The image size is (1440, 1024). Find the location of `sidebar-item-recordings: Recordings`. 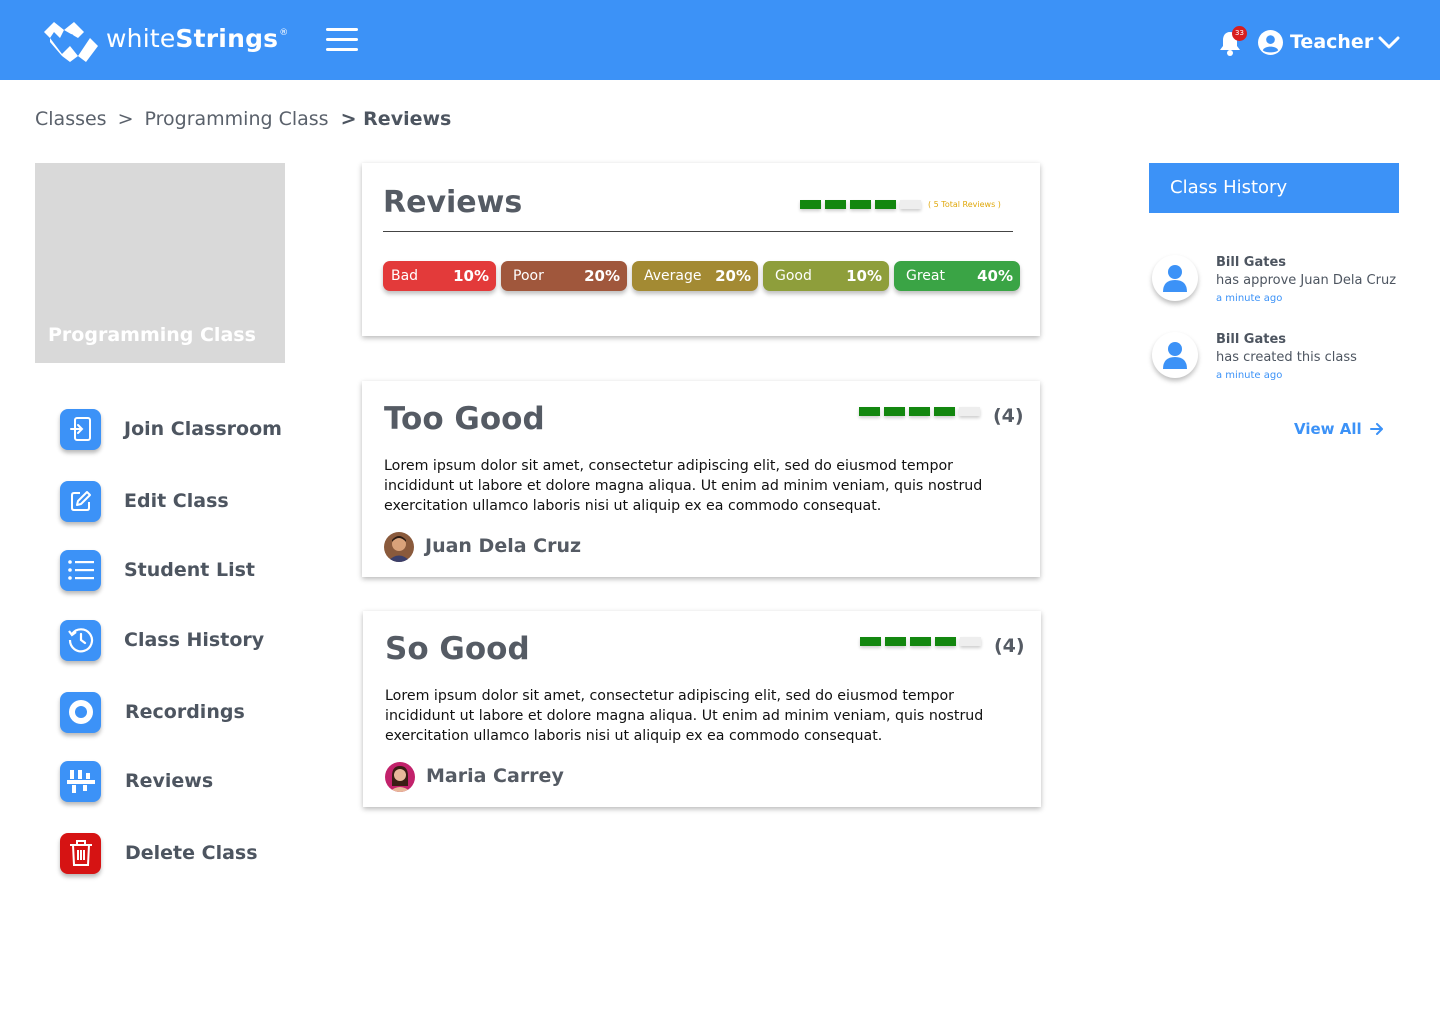

sidebar-item-recordings: Recordings is located at coordinates (152, 712).